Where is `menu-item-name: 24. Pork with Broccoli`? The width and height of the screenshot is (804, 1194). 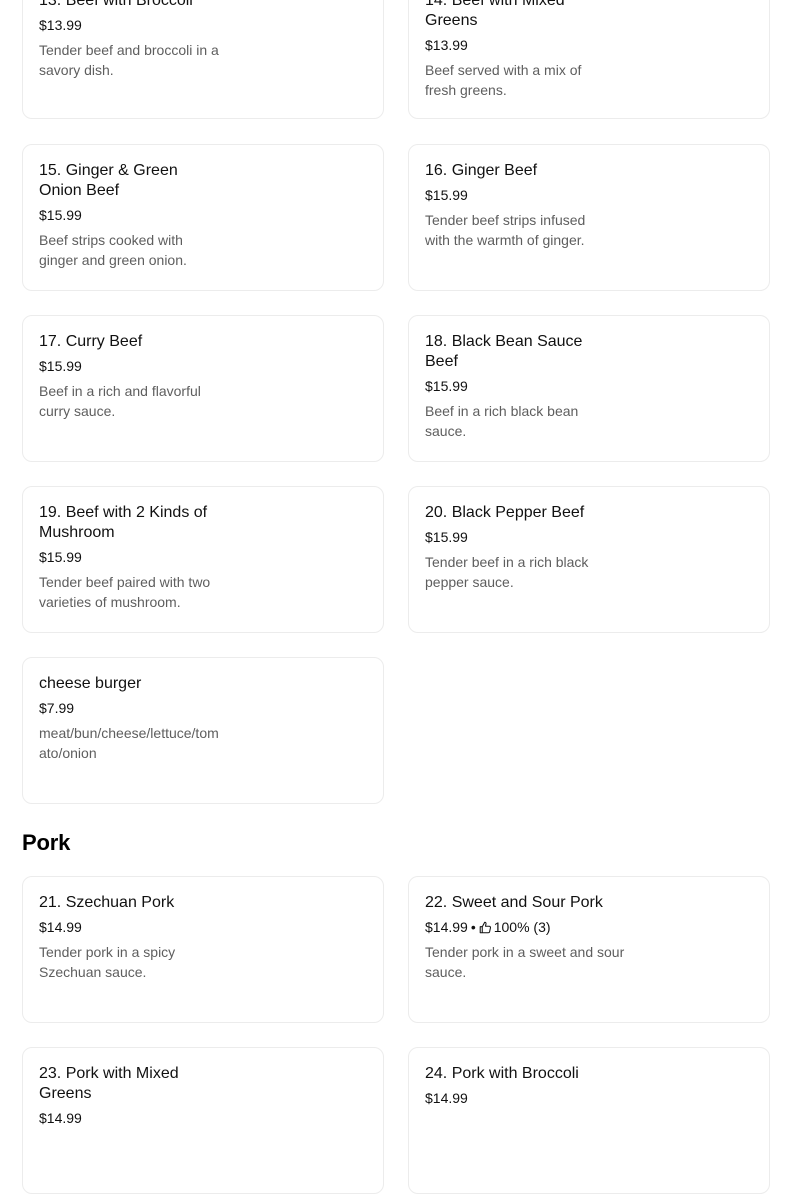 menu-item-name: 24. Pork with Broccoli is located at coordinates (502, 1073).